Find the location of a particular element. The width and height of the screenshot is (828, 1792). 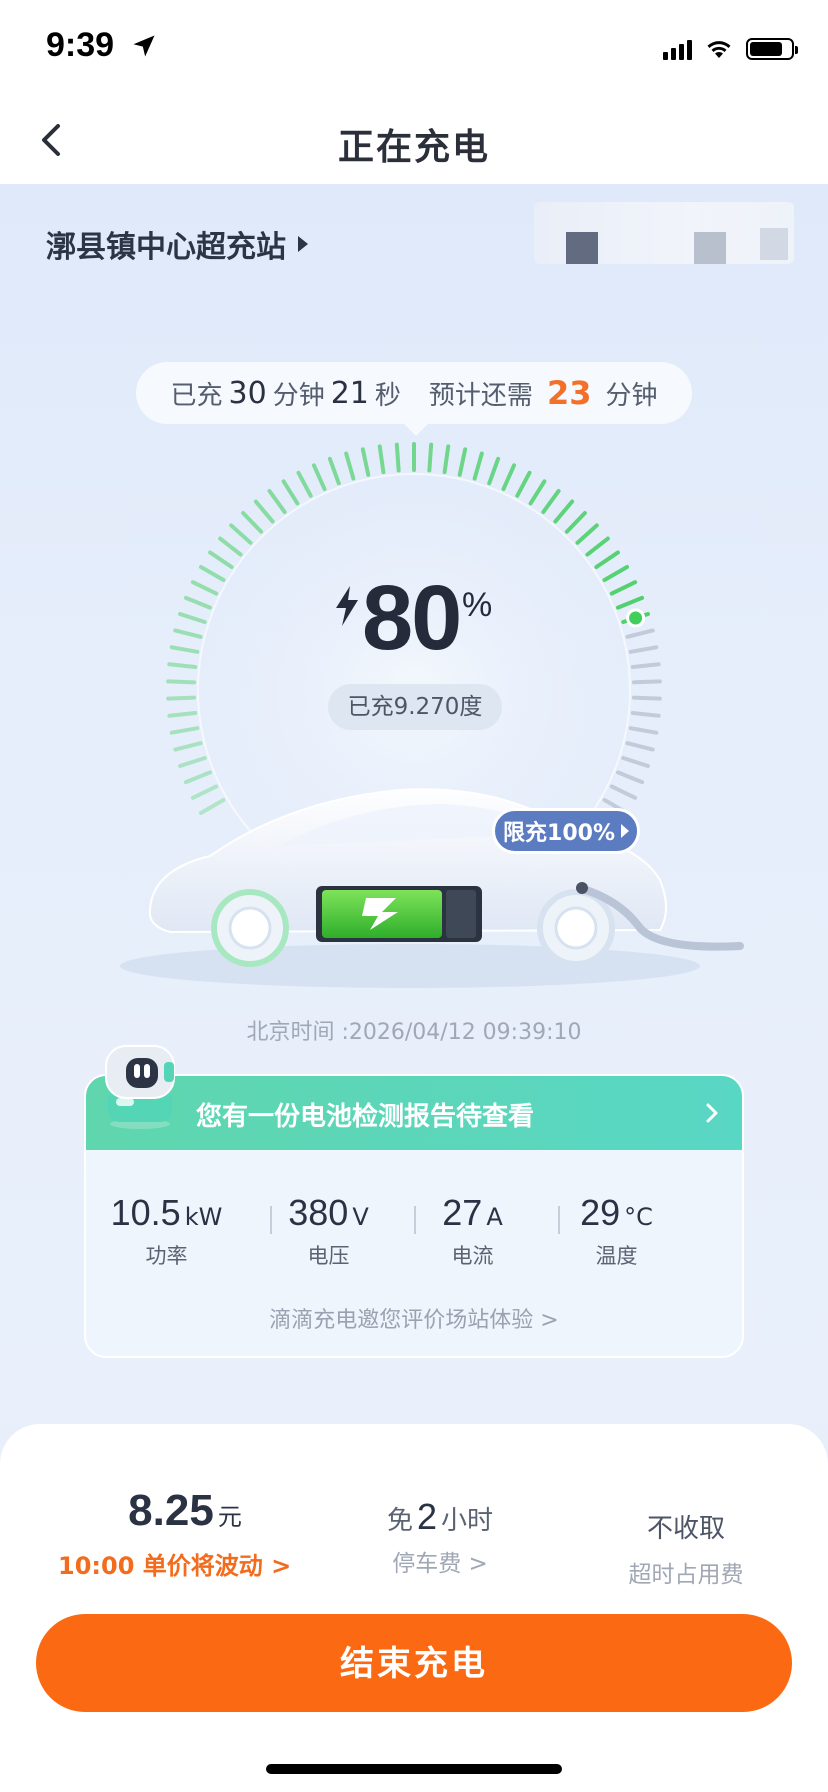

percent-sign: % is located at coordinates (477, 605).